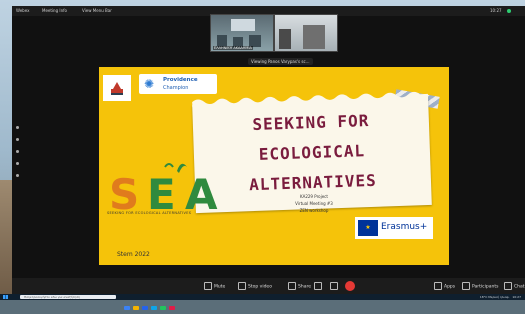 The image size is (525, 314). I want to click on share-button: Share, so click(299, 286).